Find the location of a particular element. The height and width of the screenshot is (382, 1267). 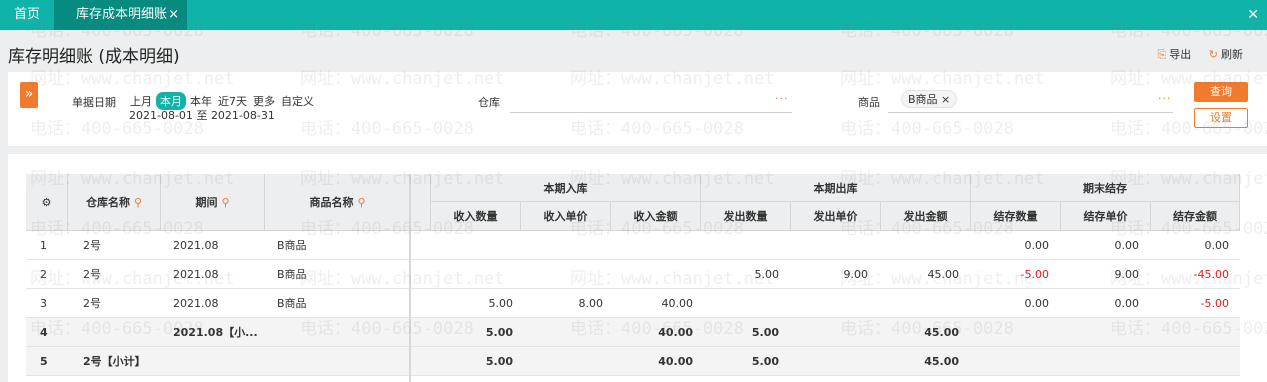

cell-end-amount: -45.00 is located at coordinates (1211, 274).